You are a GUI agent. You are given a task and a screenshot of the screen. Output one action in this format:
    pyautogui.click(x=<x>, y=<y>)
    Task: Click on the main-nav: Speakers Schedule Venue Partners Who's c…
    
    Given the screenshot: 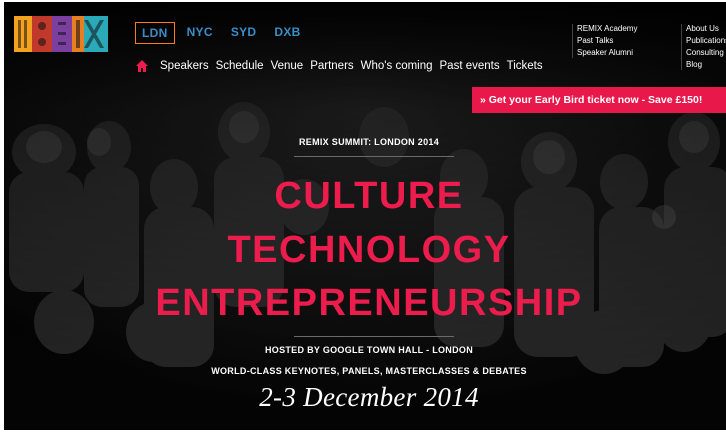 What is the action you would take?
    pyautogui.click(x=339, y=66)
    